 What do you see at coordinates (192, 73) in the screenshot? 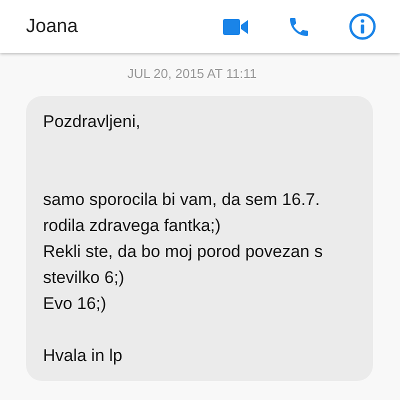
I see `message-timestamp: JUL 20, 2015 AT 11:11` at bounding box center [192, 73].